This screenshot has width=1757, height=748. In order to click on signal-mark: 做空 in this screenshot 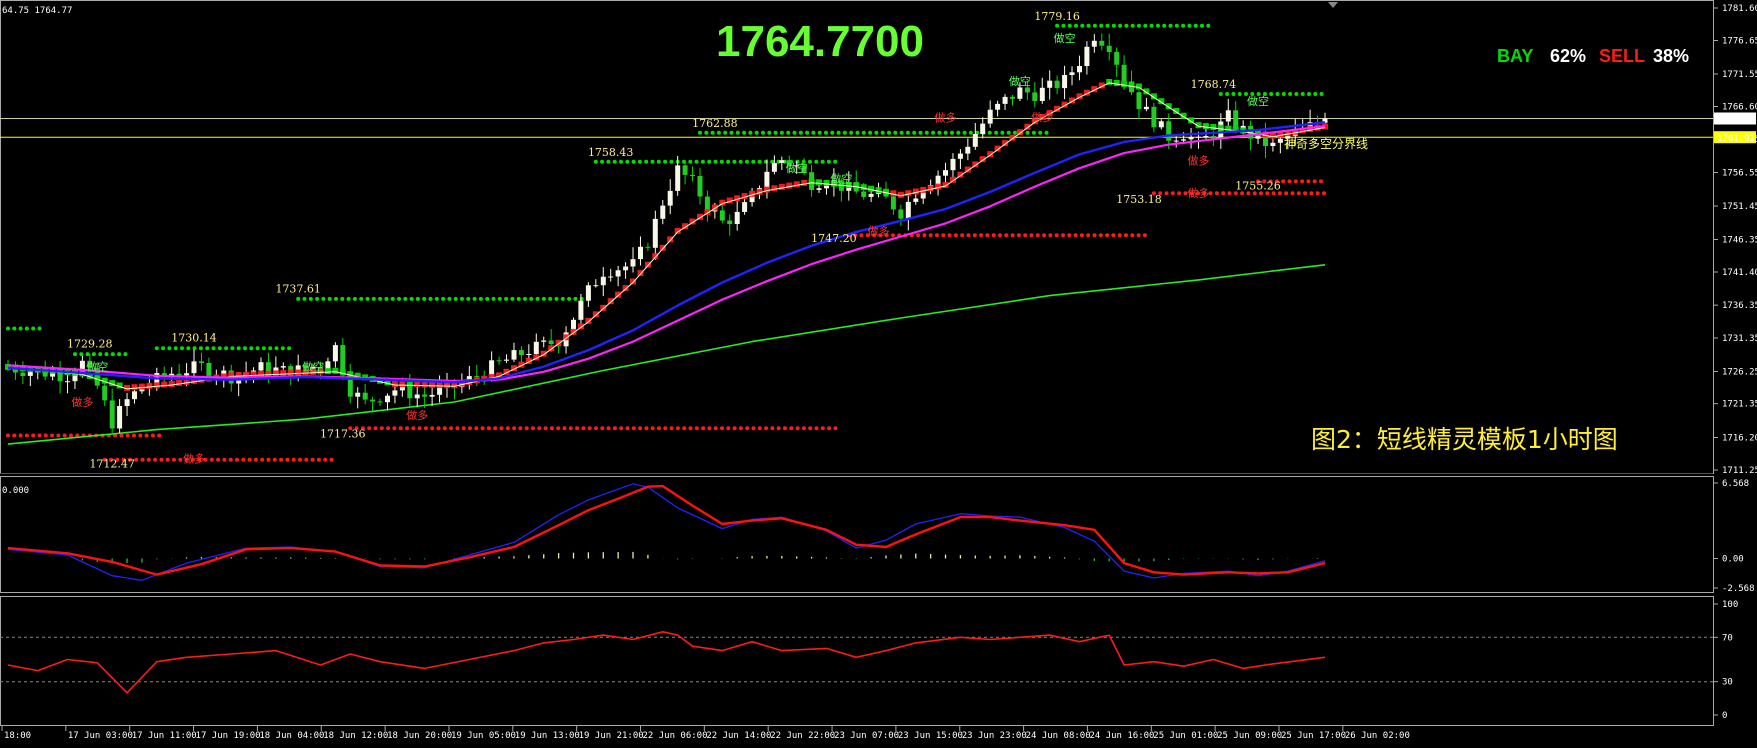, I will do `click(313, 367)`.